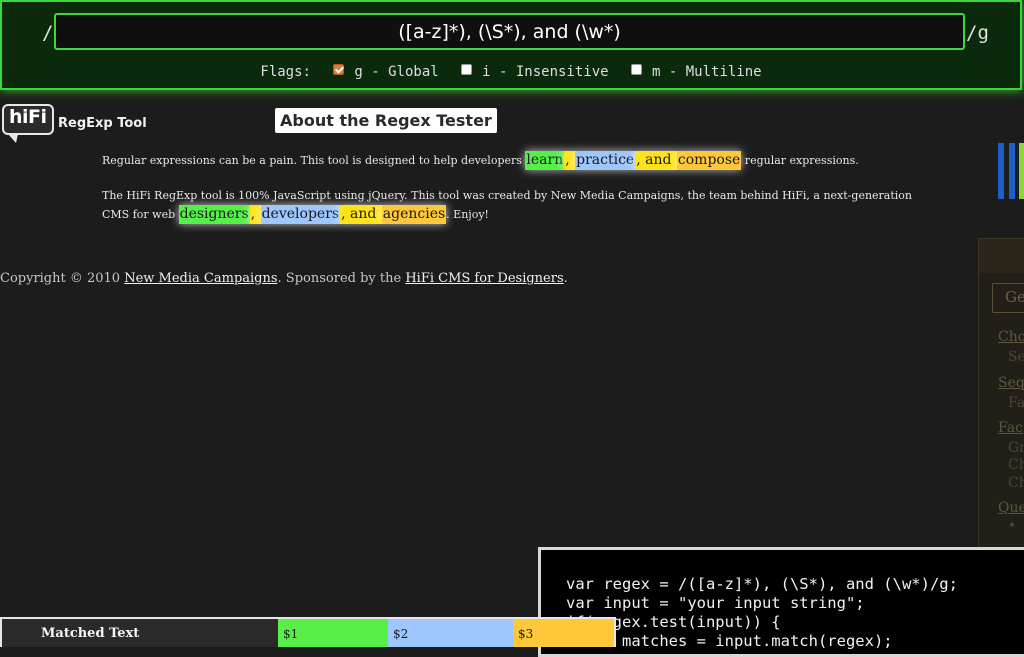 This screenshot has height=657, width=1024. Describe the element at coordinates (339, 69) in the screenshot. I see `flag-global-checkbox` at that location.